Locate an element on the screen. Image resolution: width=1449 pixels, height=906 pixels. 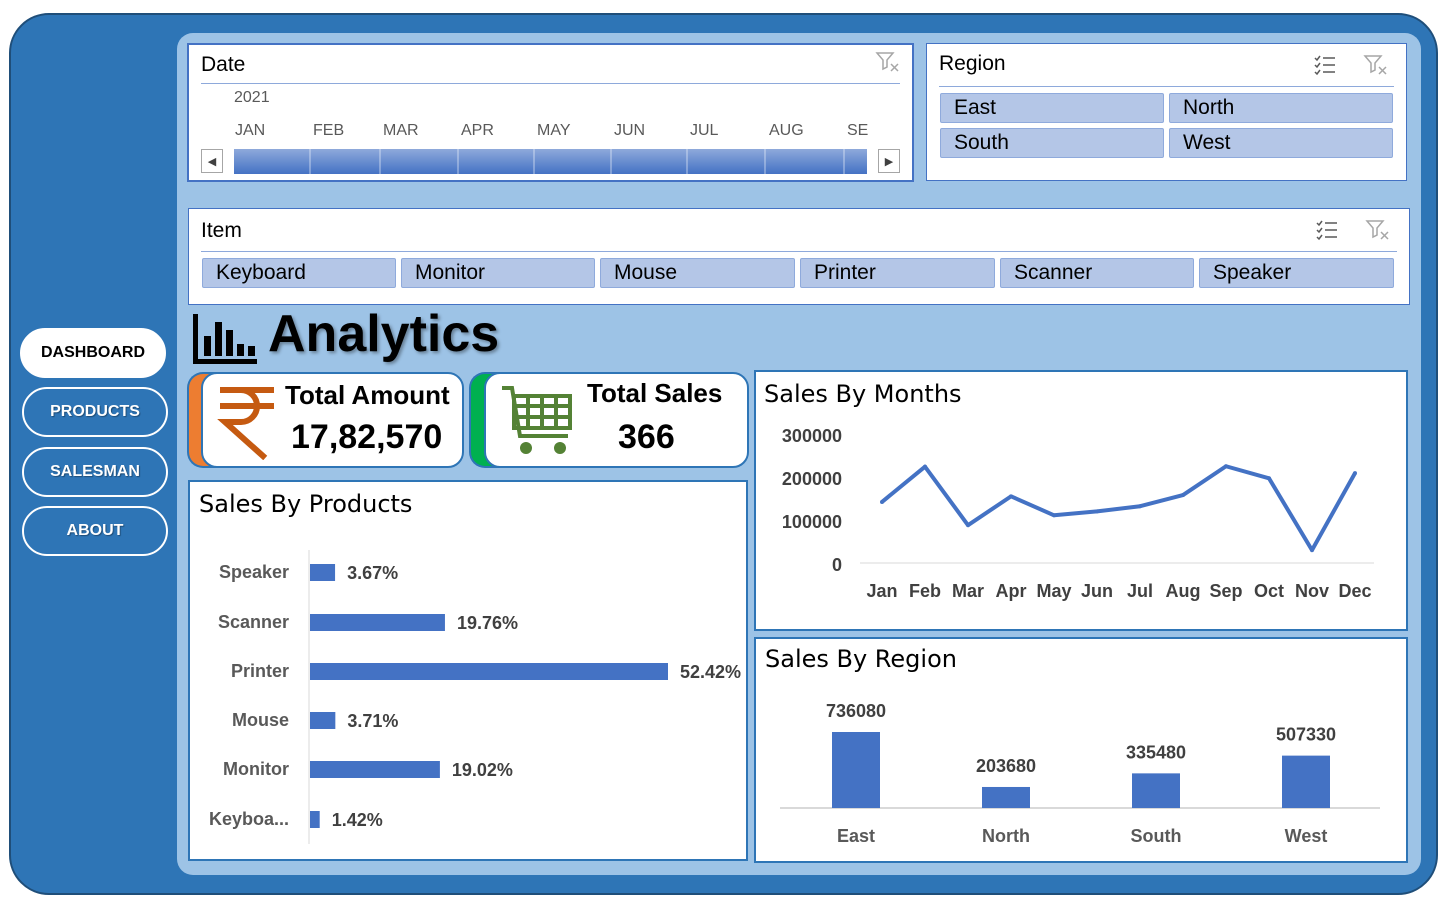
page-title: Analytics is located at coordinates (384, 334).